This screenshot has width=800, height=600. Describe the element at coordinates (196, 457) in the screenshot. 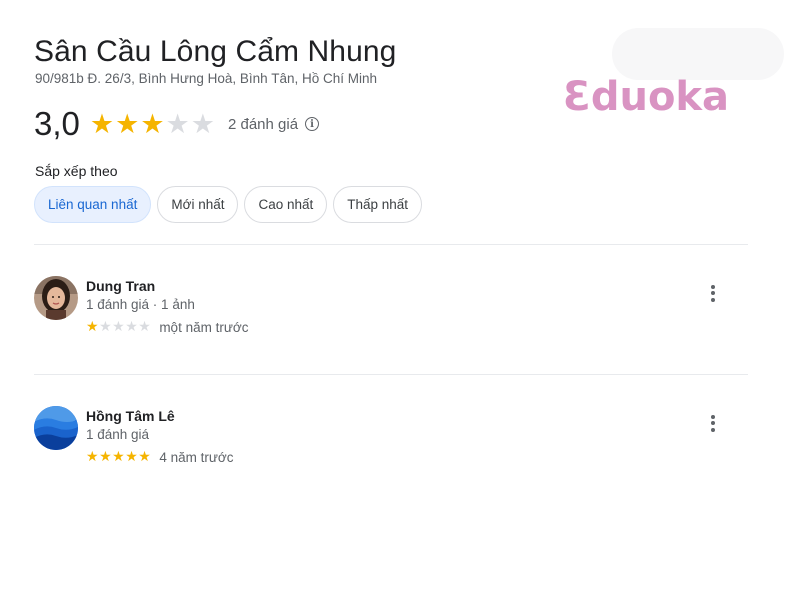

I see `review-time: 4 năm trước` at that location.